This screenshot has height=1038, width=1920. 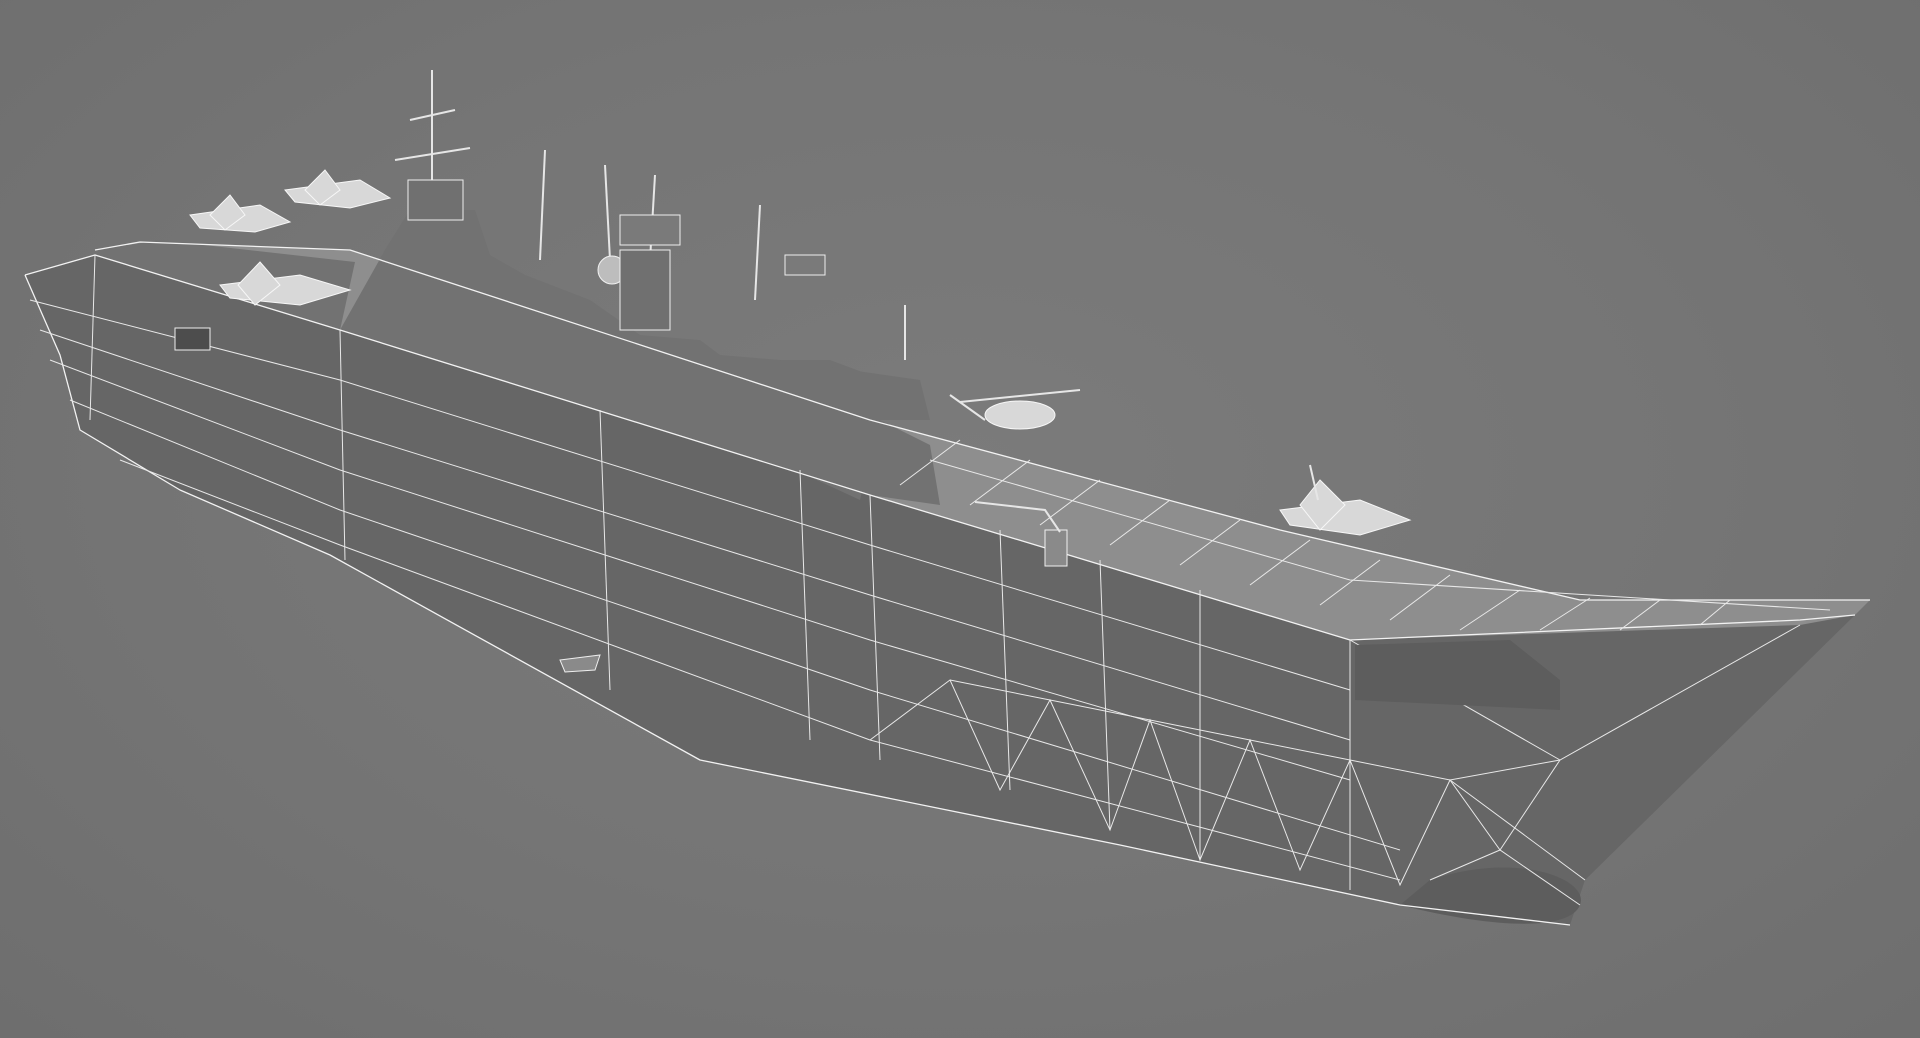 What do you see at coordinates (1345, 500) in the screenshot?
I see `aircraft-forward` at bounding box center [1345, 500].